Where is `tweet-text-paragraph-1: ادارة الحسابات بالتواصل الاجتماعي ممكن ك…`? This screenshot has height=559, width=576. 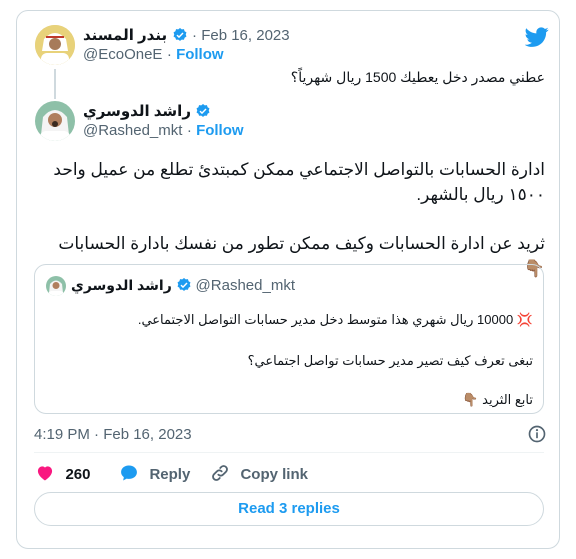
tweet-text-paragraph-1: ادارة الحسابات بالتواصل الاجتماعي ممكن ك… is located at coordinates (299, 182).